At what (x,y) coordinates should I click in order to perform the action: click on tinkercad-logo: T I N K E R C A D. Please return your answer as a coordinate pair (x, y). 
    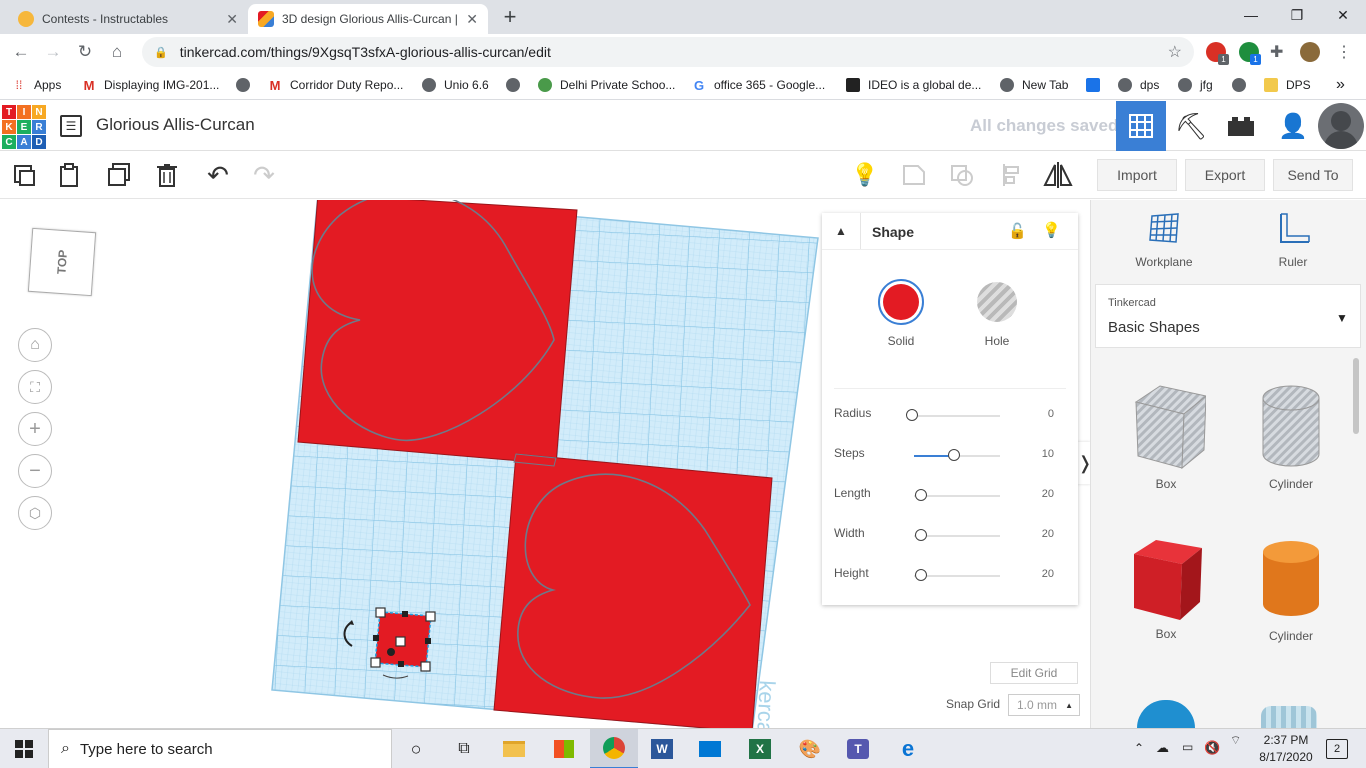
    Looking at the image, I should click on (24, 127).